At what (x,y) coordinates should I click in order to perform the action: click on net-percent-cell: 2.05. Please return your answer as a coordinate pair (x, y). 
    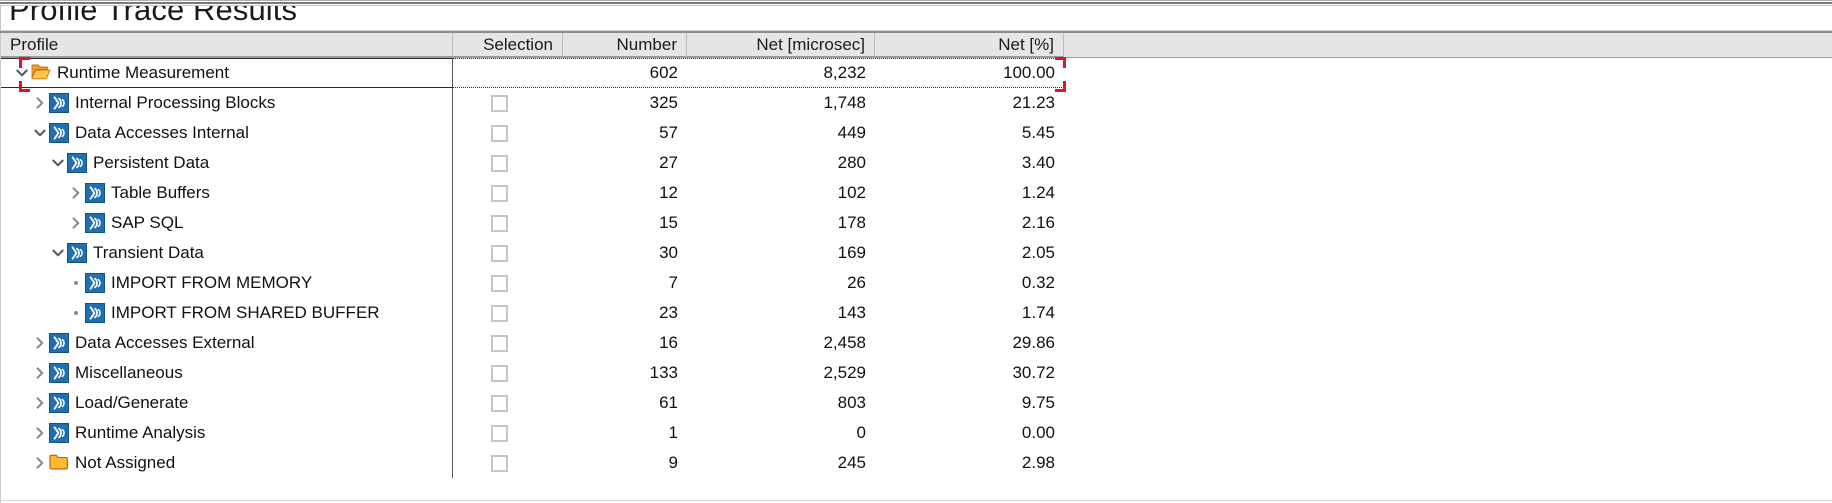
    Looking at the image, I should click on (1038, 252).